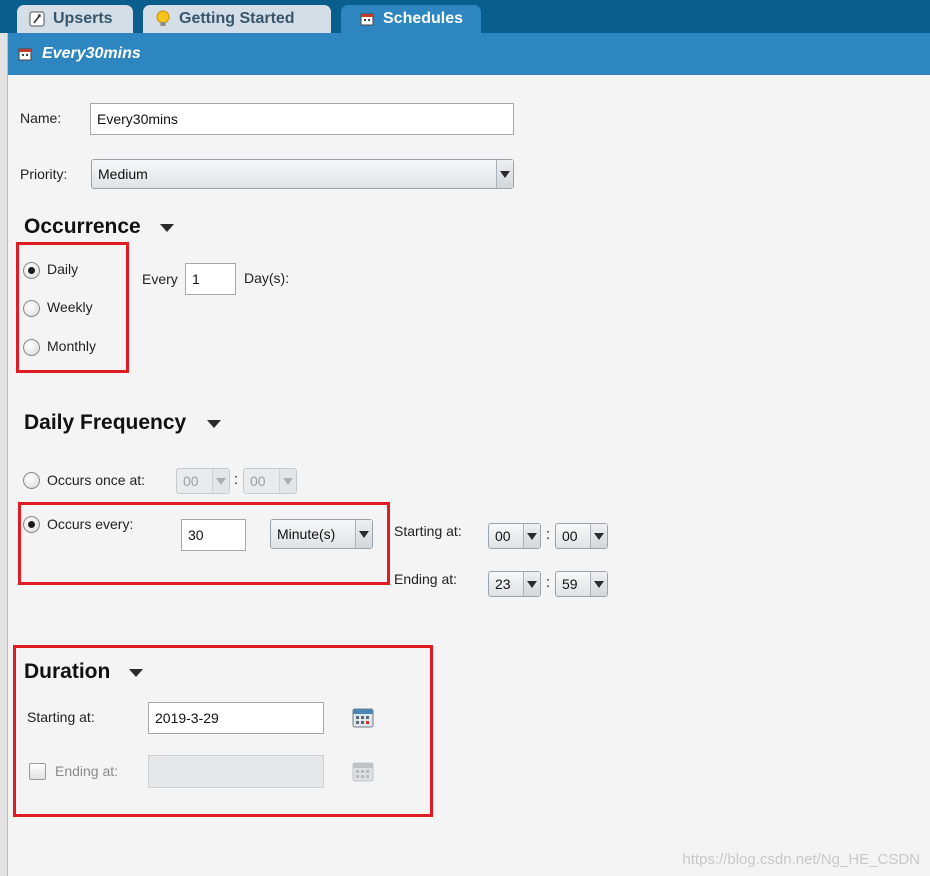 This screenshot has width=930, height=876. What do you see at coordinates (203, 481) in the screenshot?
I see `once-hour-select: 00` at bounding box center [203, 481].